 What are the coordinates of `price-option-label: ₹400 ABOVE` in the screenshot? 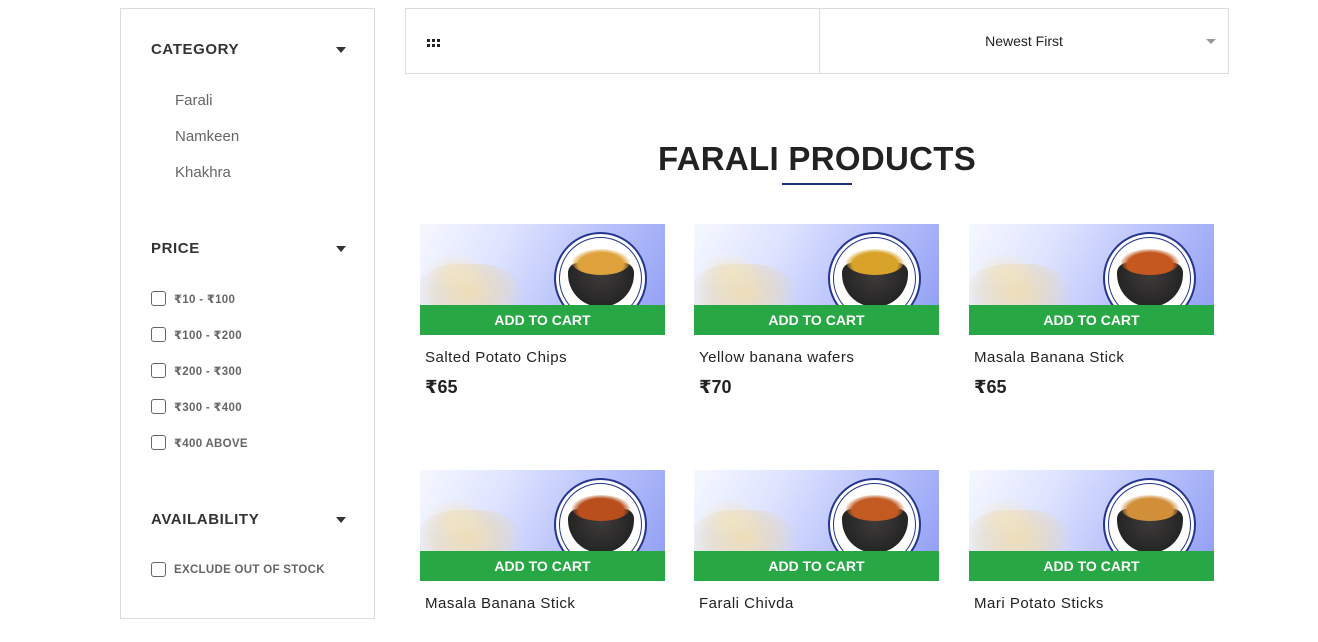 It's located at (211, 443).